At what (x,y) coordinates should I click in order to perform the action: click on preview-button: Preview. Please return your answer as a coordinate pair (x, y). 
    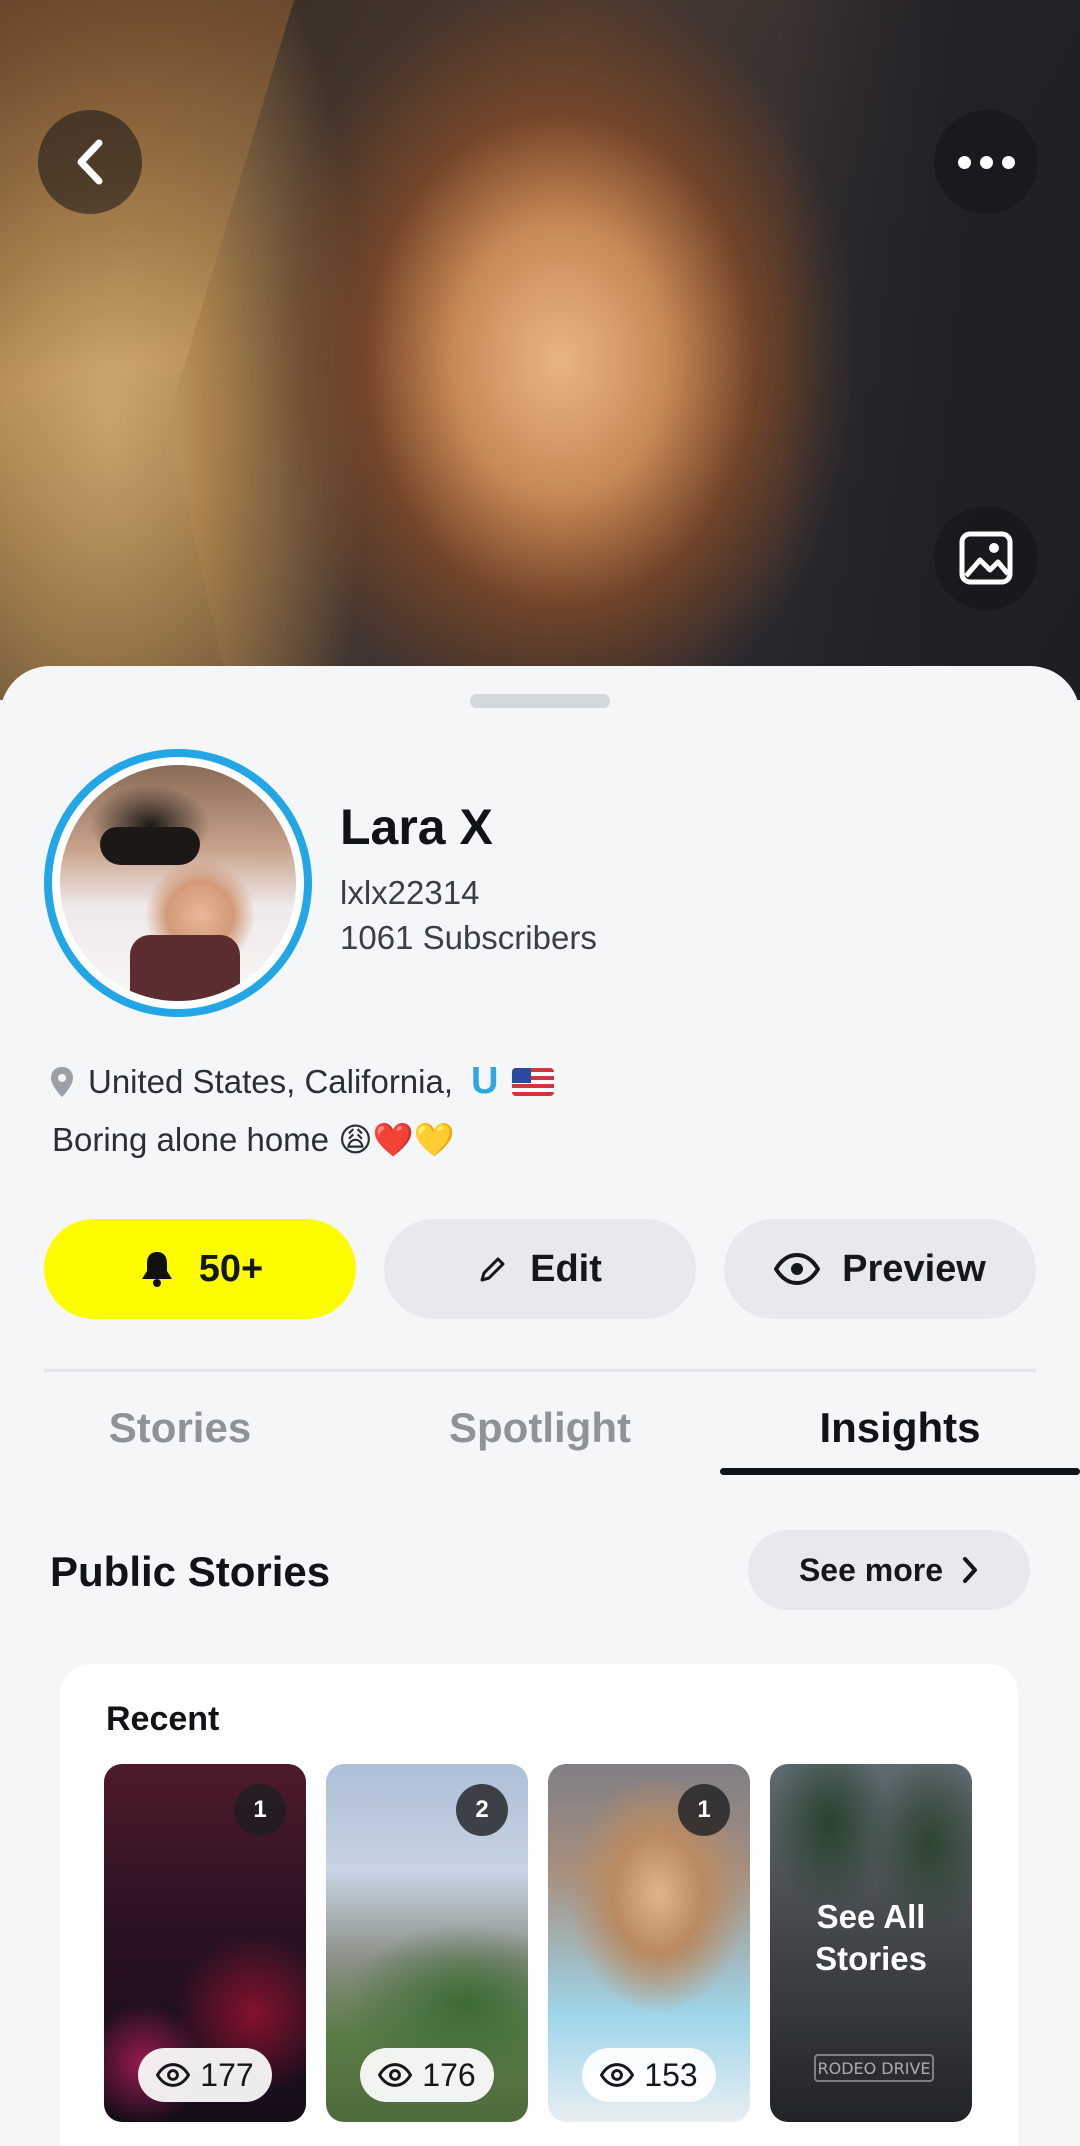
    Looking at the image, I should click on (880, 1269).